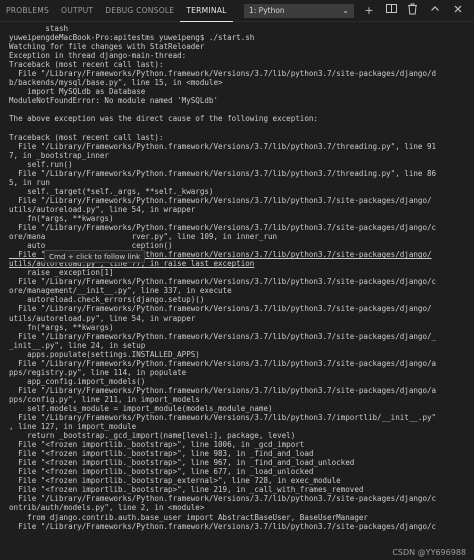  I want to click on tab-output: OUTPUT, so click(77, 11).